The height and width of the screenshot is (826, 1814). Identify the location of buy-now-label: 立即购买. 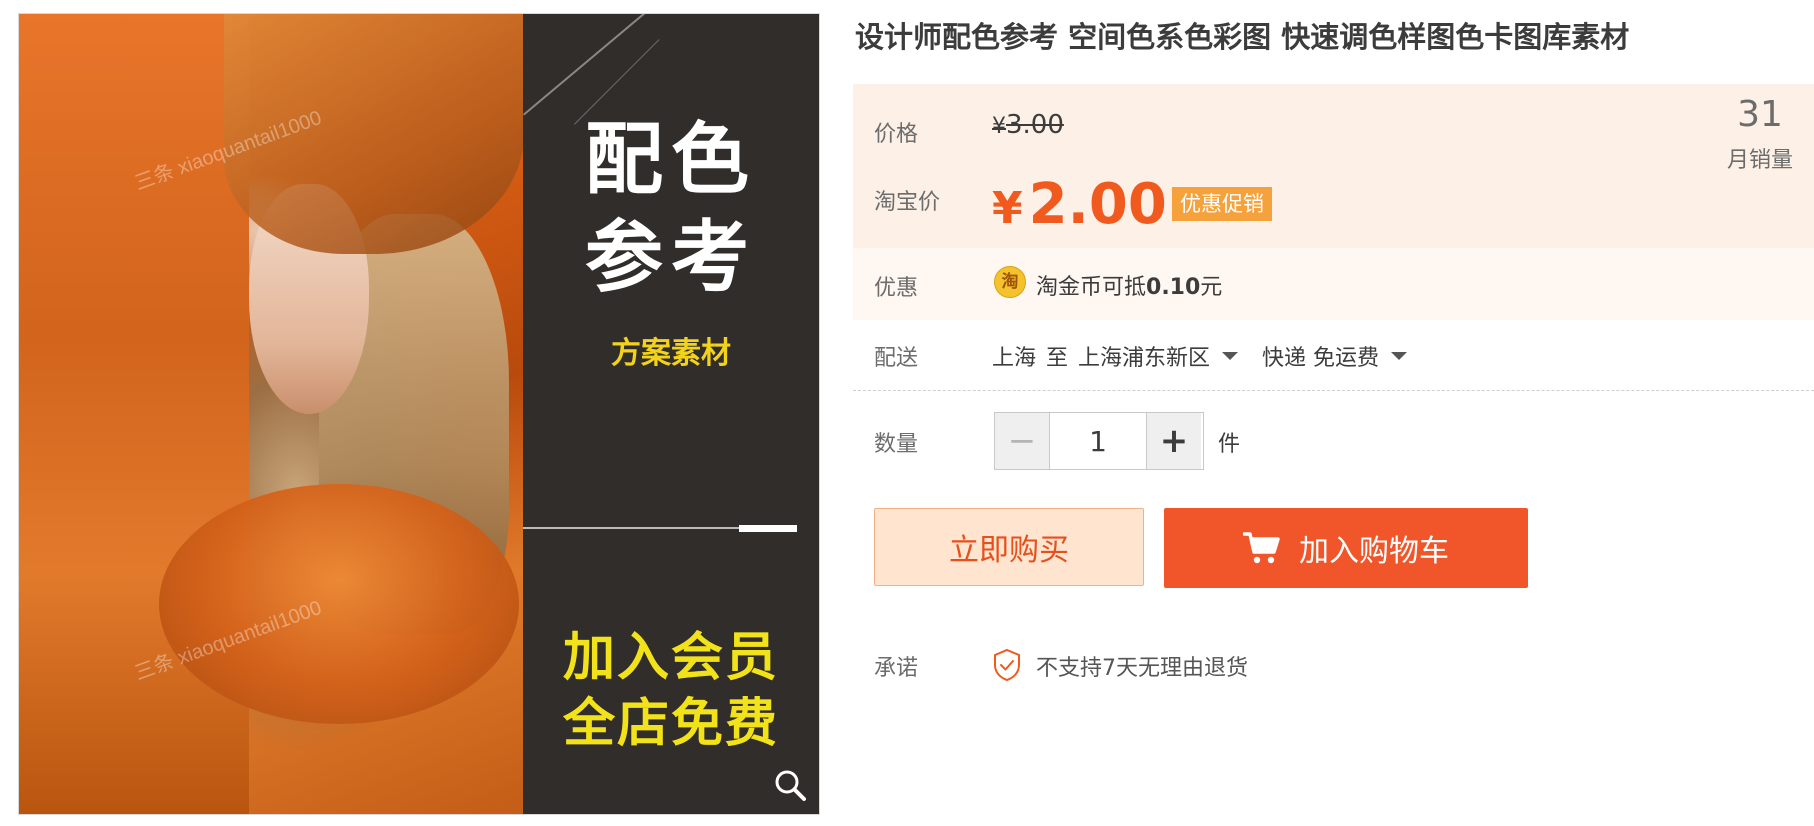
(1009, 550).